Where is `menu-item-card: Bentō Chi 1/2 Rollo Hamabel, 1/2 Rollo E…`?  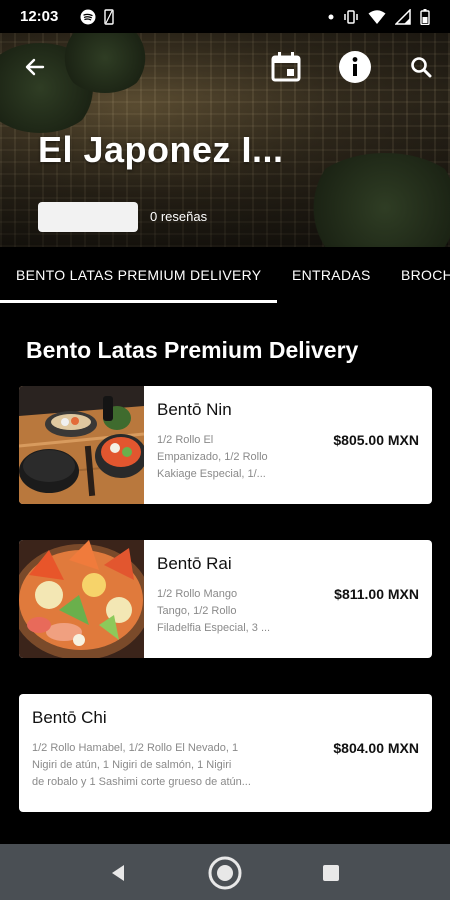
menu-item-card: Bentō Chi 1/2 Rollo Hamabel, 1/2 Rollo E… is located at coordinates (225, 753).